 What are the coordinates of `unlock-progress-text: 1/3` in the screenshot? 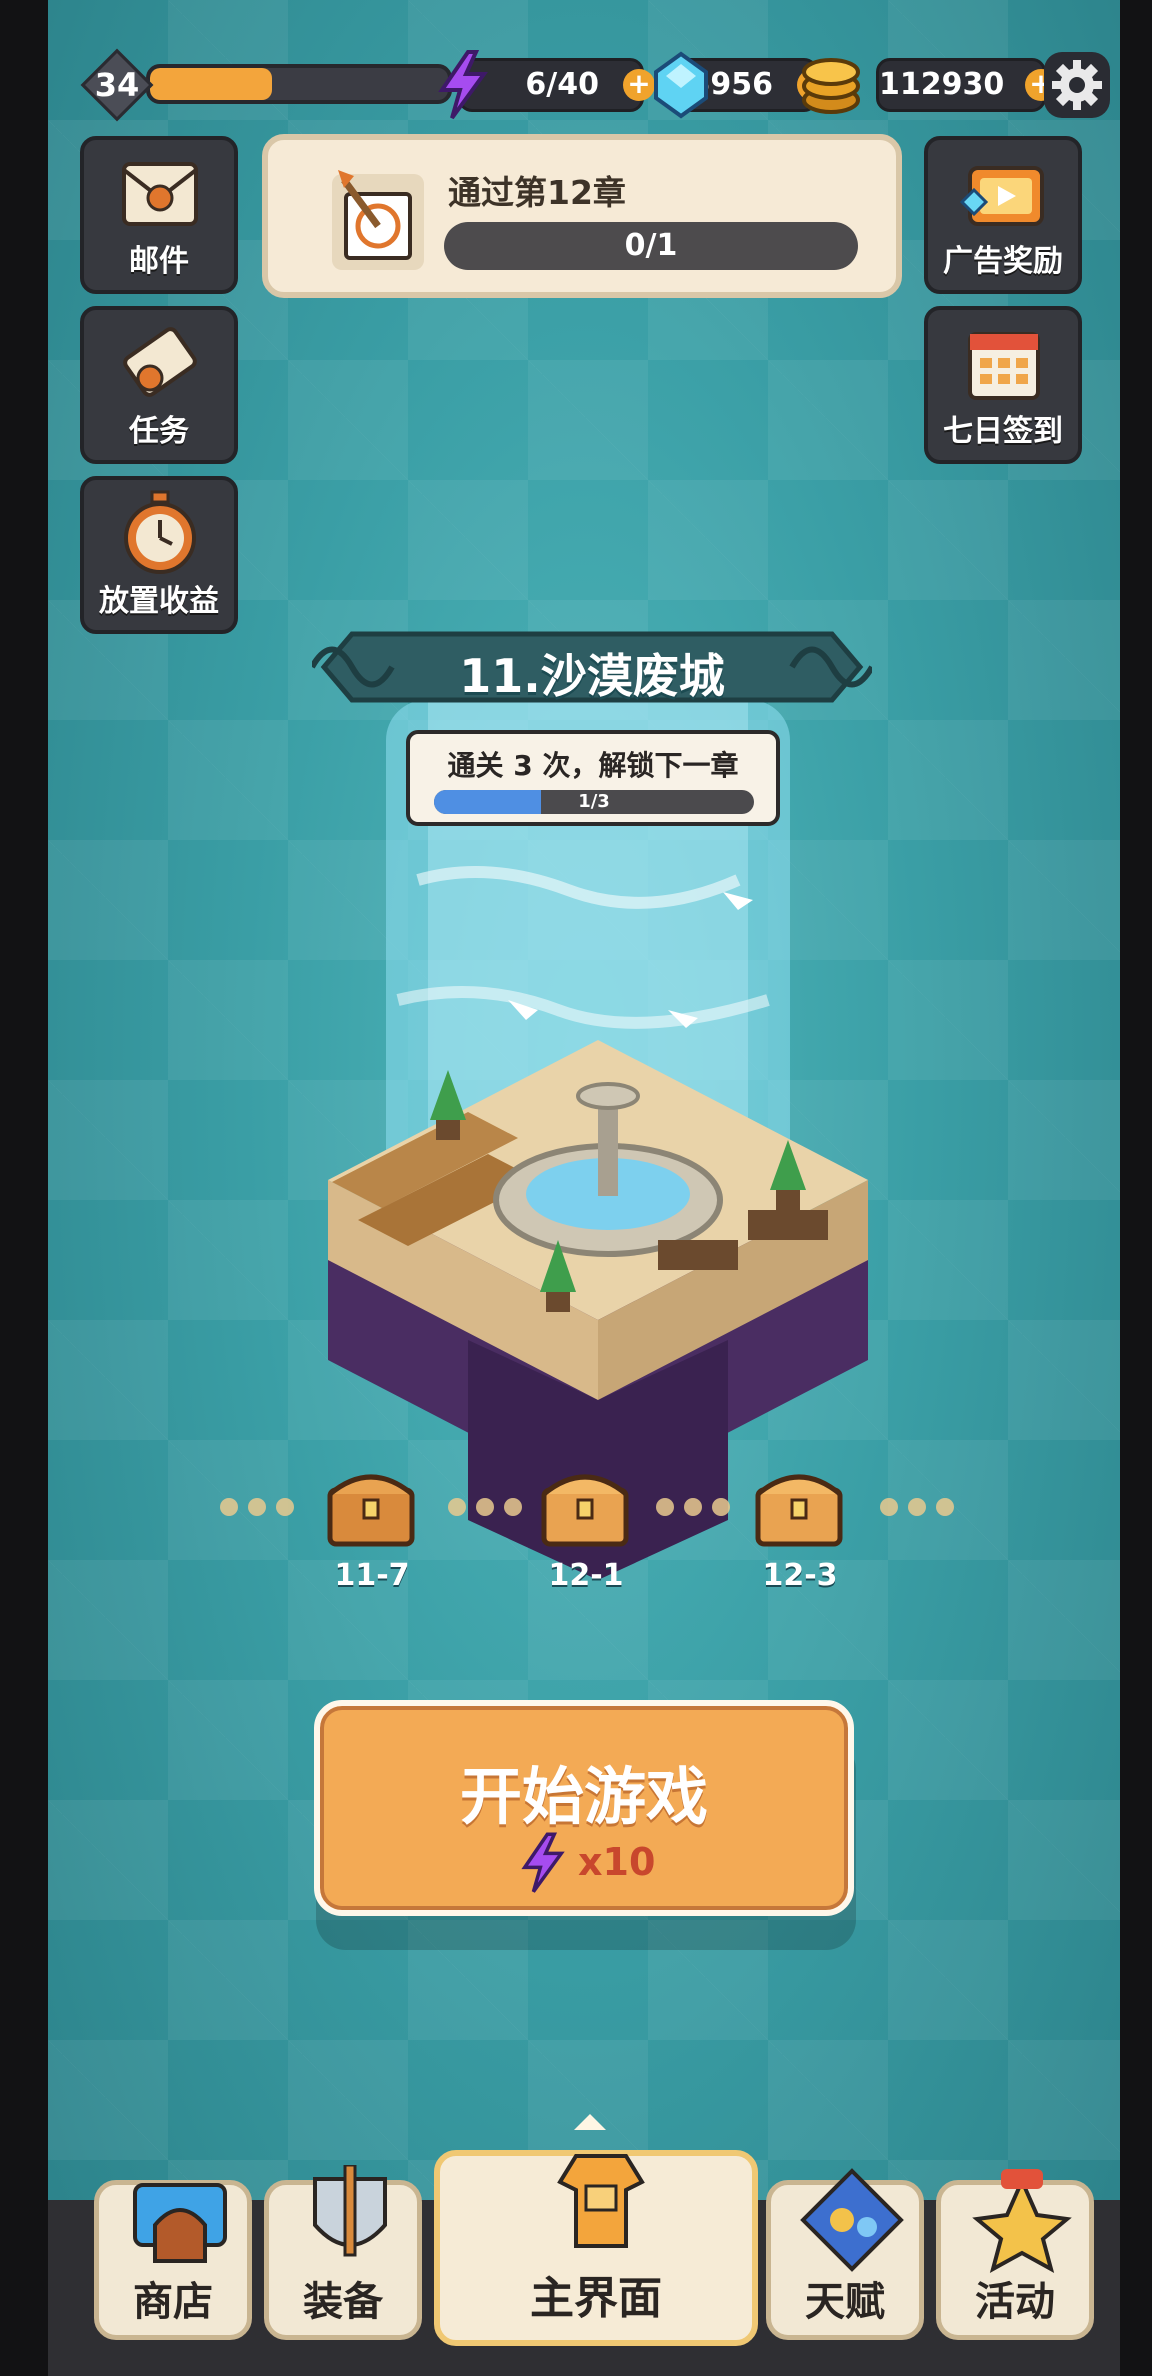 It's located at (594, 801).